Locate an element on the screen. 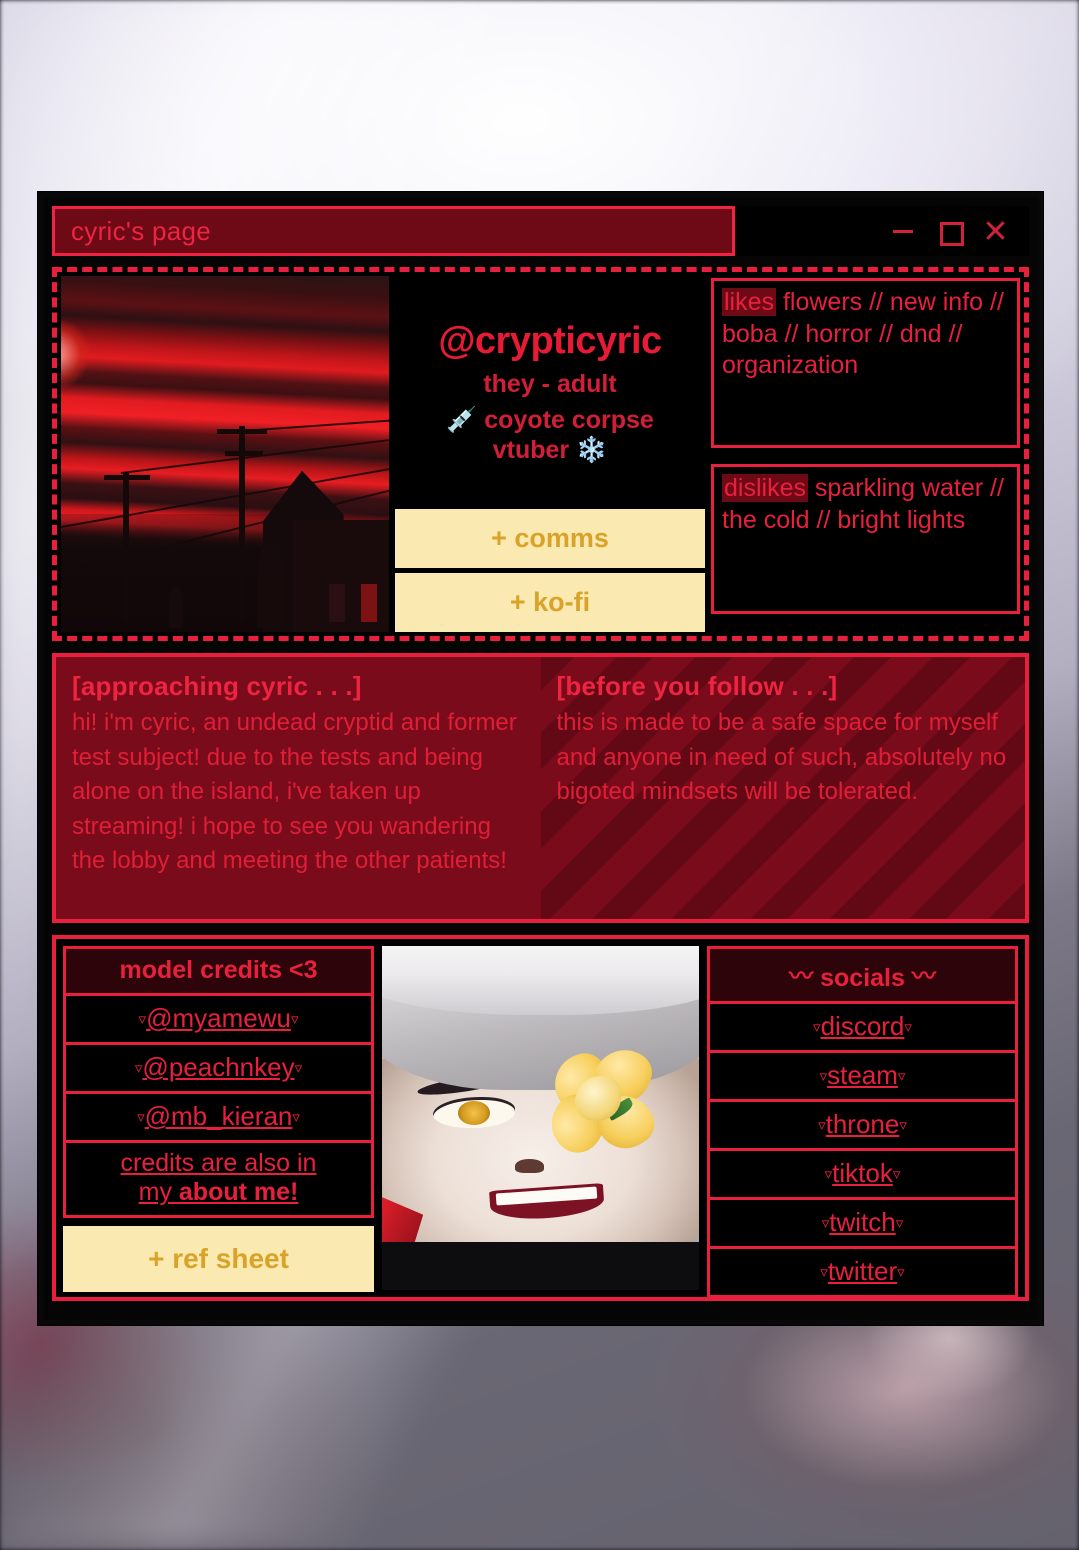  iris is located at coordinates (474, 1112).